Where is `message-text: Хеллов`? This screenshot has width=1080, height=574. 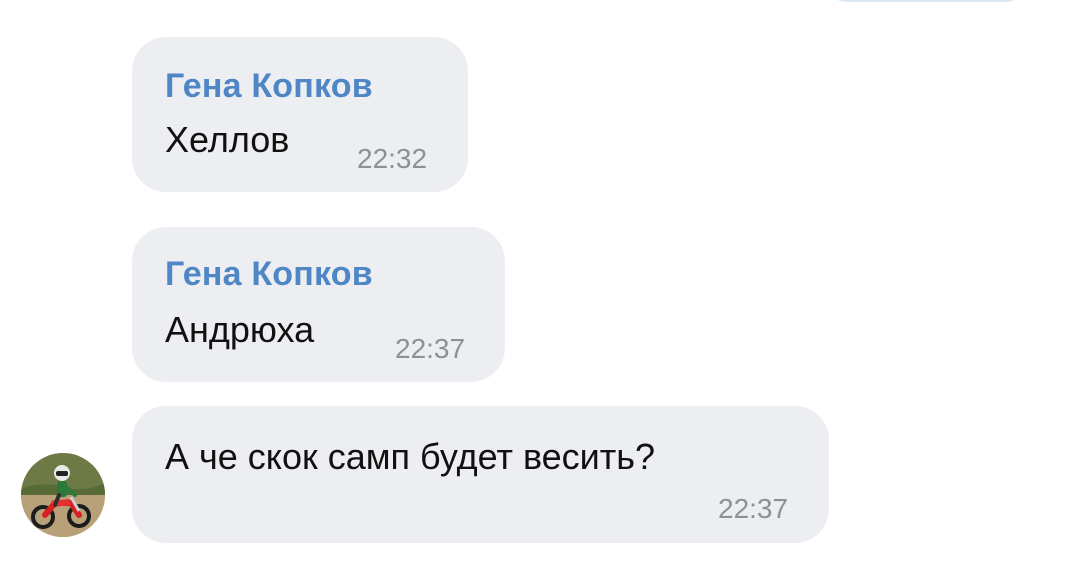 message-text: Хеллов is located at coordinates (227, 139).